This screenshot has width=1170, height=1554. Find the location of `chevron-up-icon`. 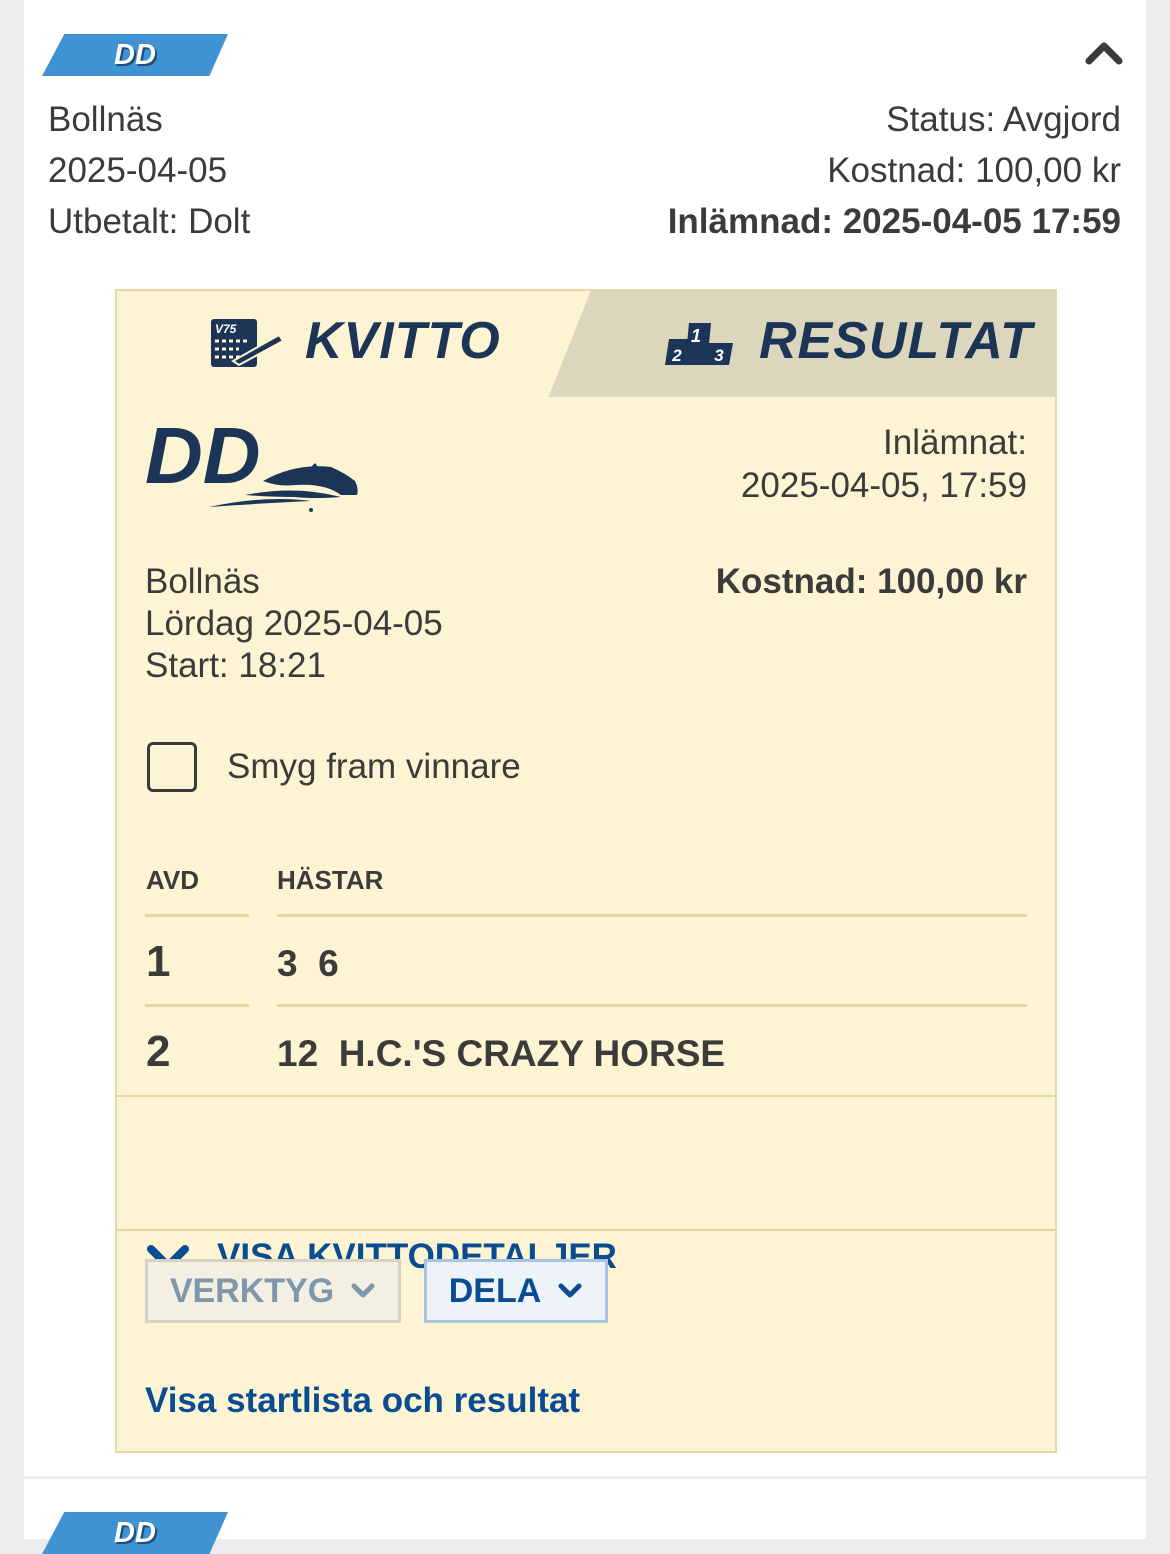

chevron-up-icon is located at coordinates (1104, 53).